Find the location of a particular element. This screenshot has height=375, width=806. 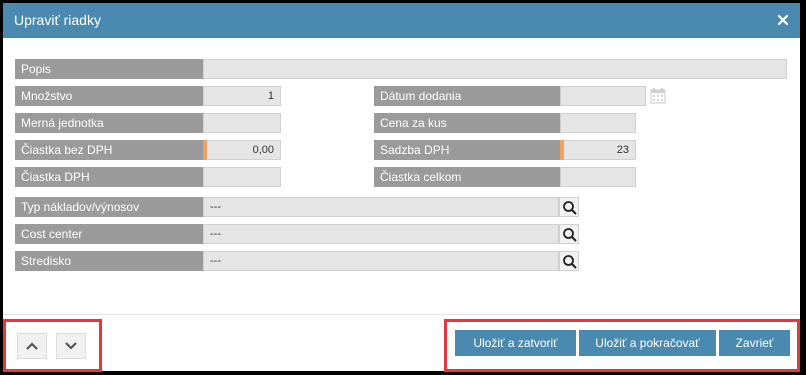

ciastka-bez-dph-label: Čiastka bez DPH is located at coordinates (109, 150).